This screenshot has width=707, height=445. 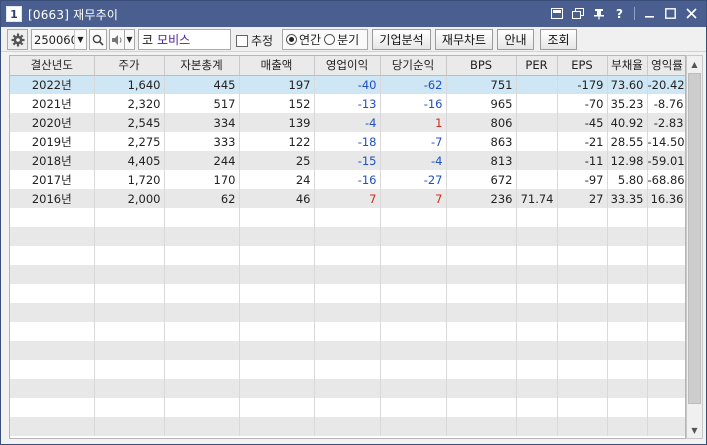 I want to click on close-icon, so click(x=691, y=13).